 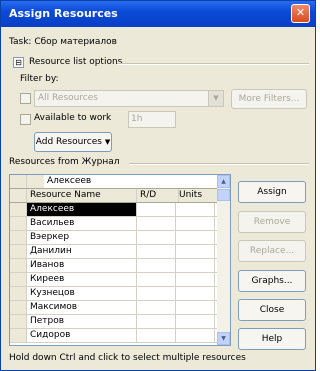 I want to click on task-name: Сбор материалов, so click(x=75, y=42).